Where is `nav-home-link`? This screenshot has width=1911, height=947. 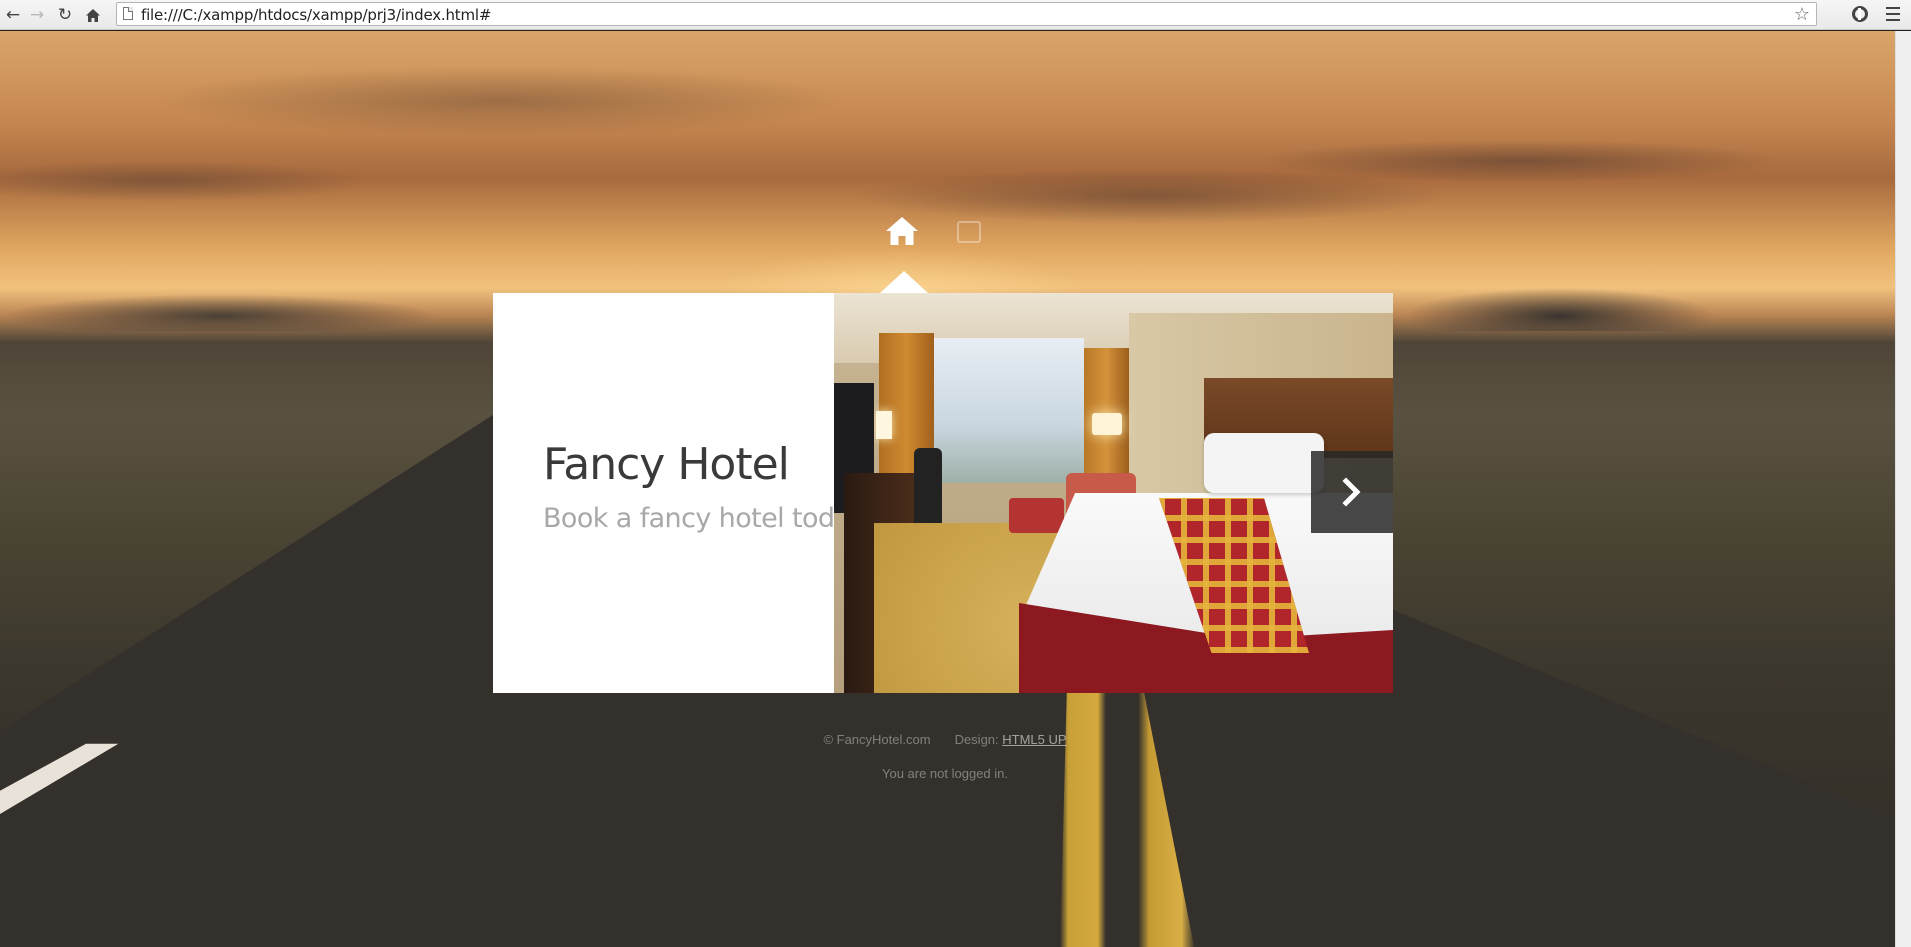
nav-home-link is located at coordinates (902, 232).